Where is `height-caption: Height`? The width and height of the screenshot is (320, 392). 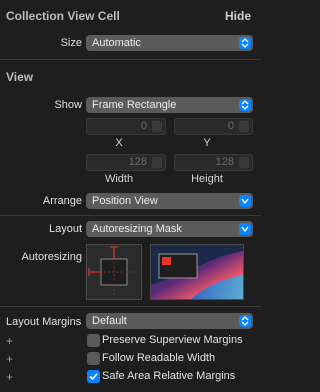 height-caption: Height is located at coordinates (207, 179).